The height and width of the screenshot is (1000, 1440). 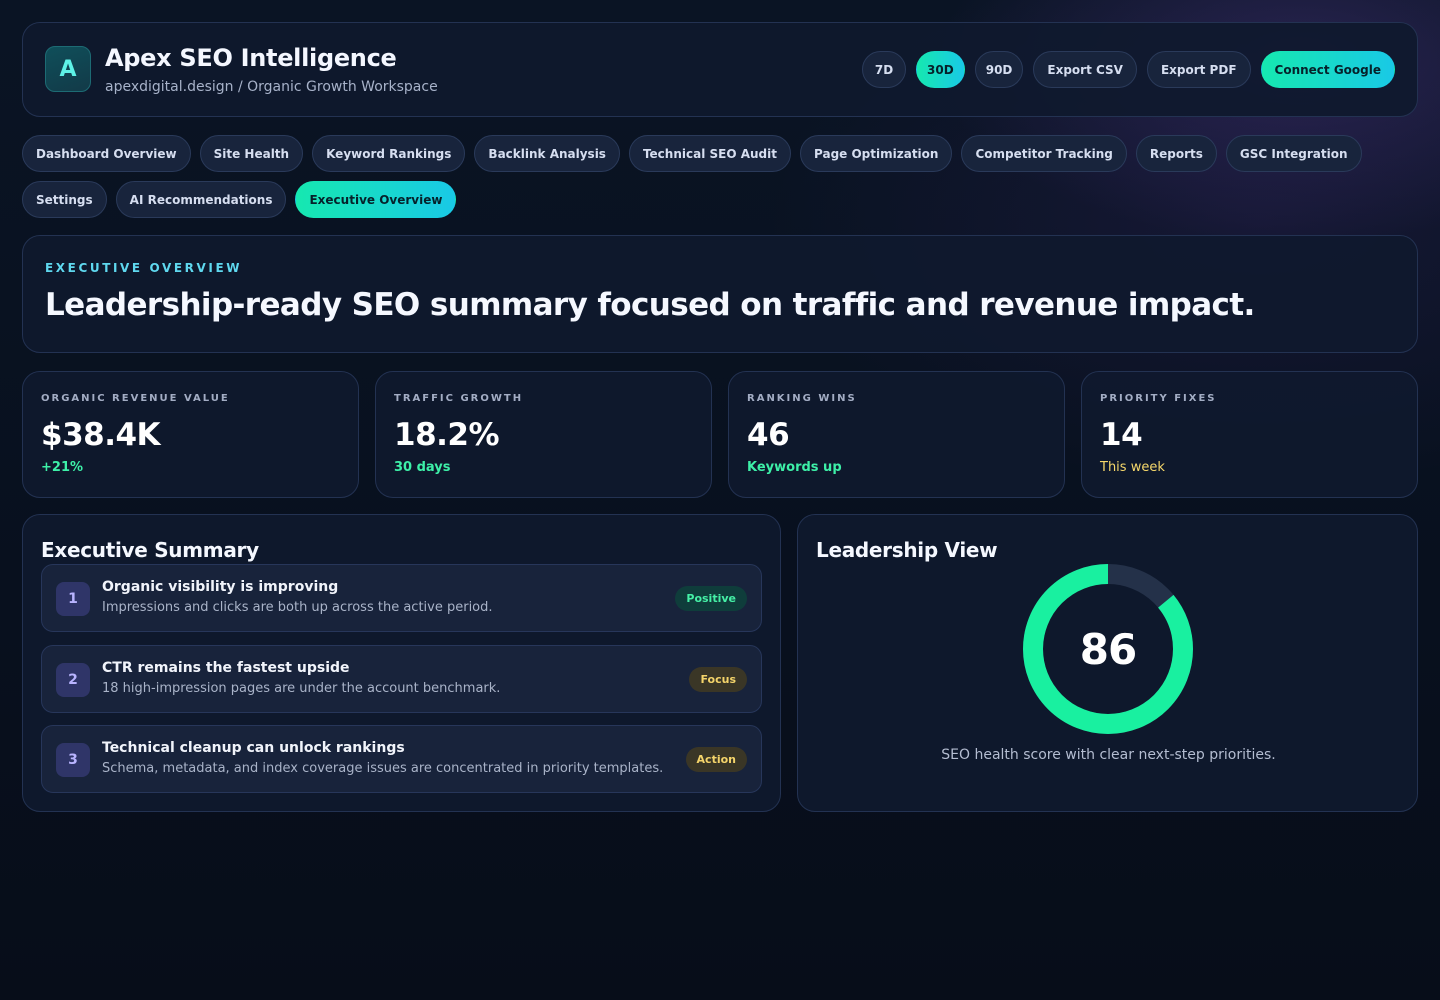 What do you see at coordinates (220, 587) in the screenshot?
I see `summary-item-title: Organic visibility is improving` at bounding box center [220, 587].